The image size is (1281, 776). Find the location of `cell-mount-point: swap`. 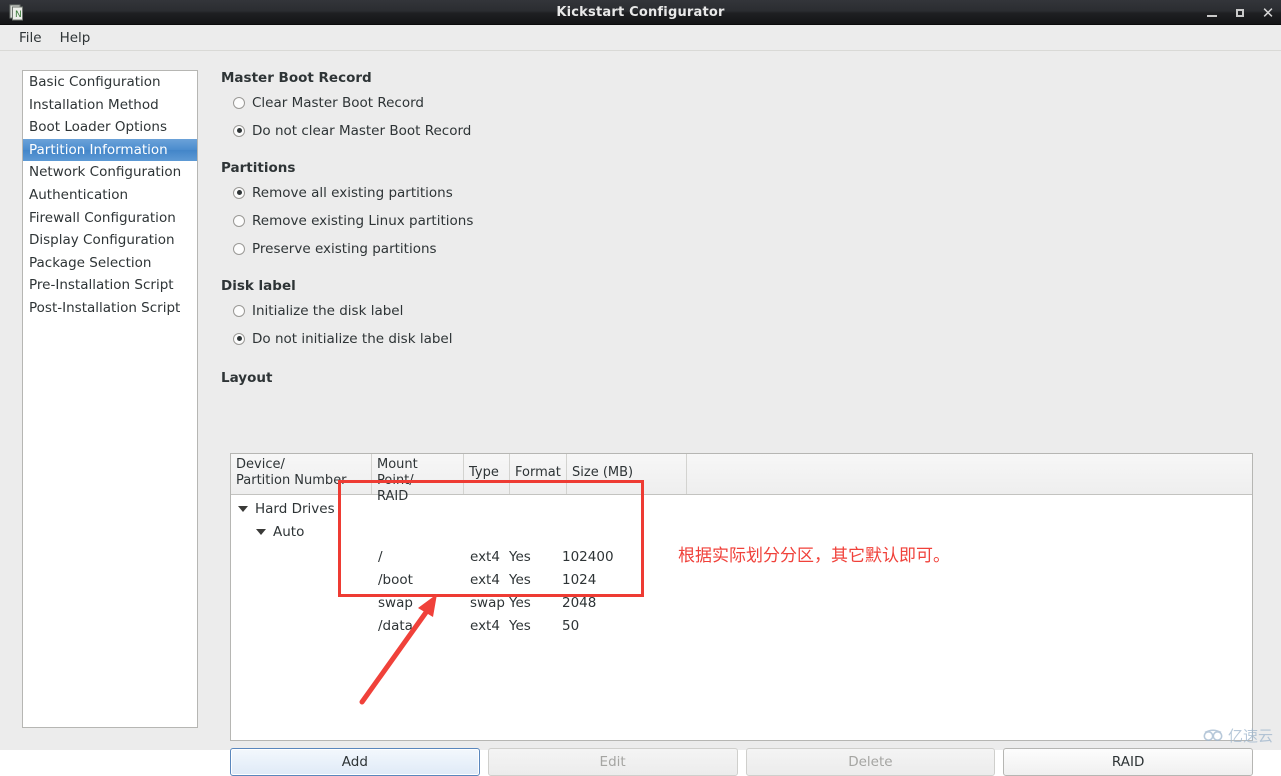

cell-mount-point: swap is located at coordinates (395, 602).